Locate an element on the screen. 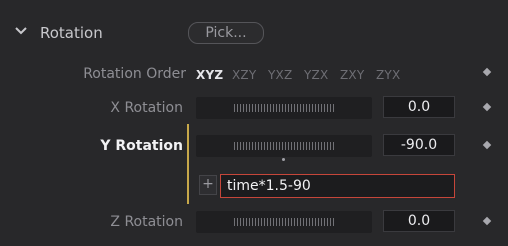  expression-marker is located at coordinates (188, 164).